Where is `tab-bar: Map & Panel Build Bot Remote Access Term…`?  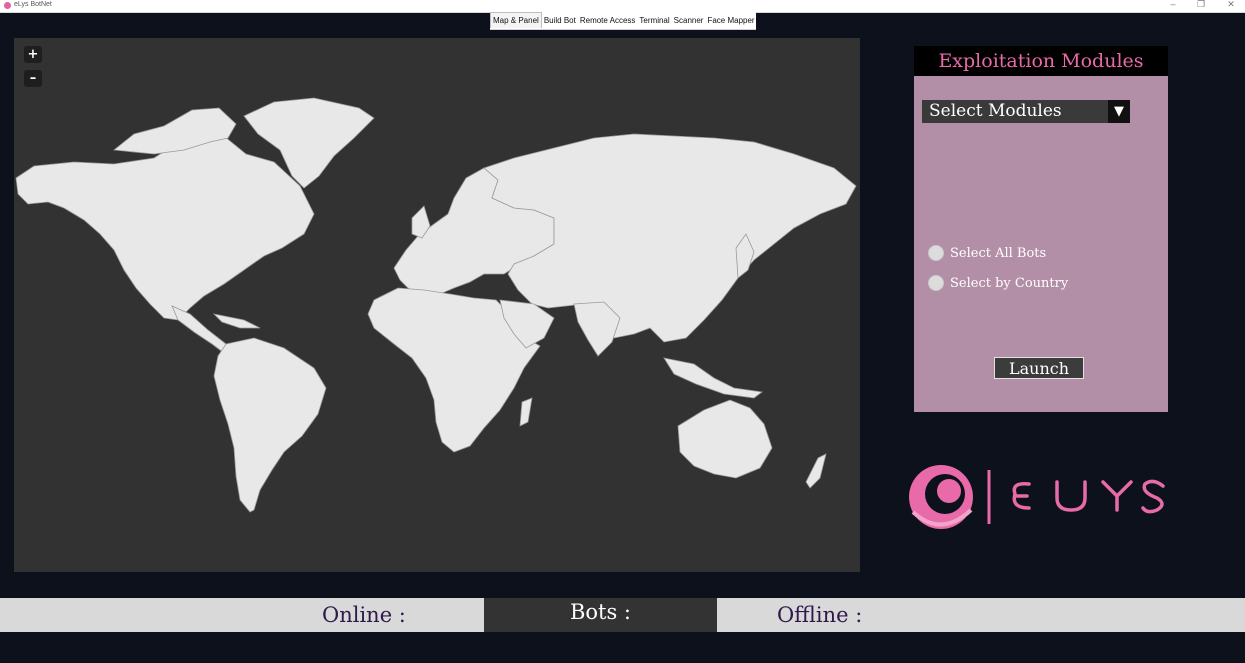 tab-bar: Map & Panel Build Bot Remote Access Term… is located at coordinates (623, 20).